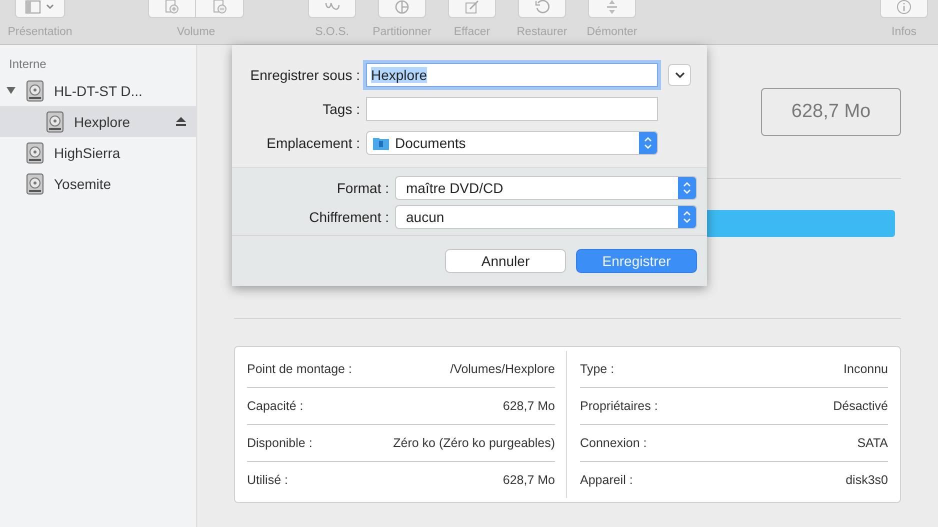  I want to click on pie-icon, so click(402, 7).